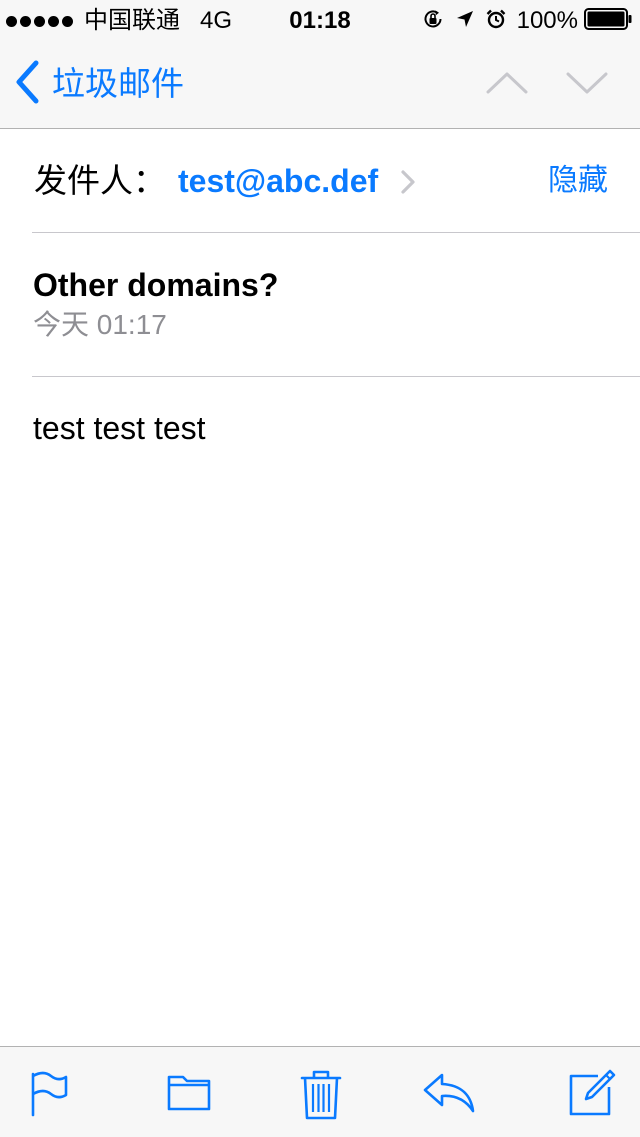 Image resolution: width=640 pixels, height=1137 pixels. I want to click on bottom-toolbar, so click(320, 1091).